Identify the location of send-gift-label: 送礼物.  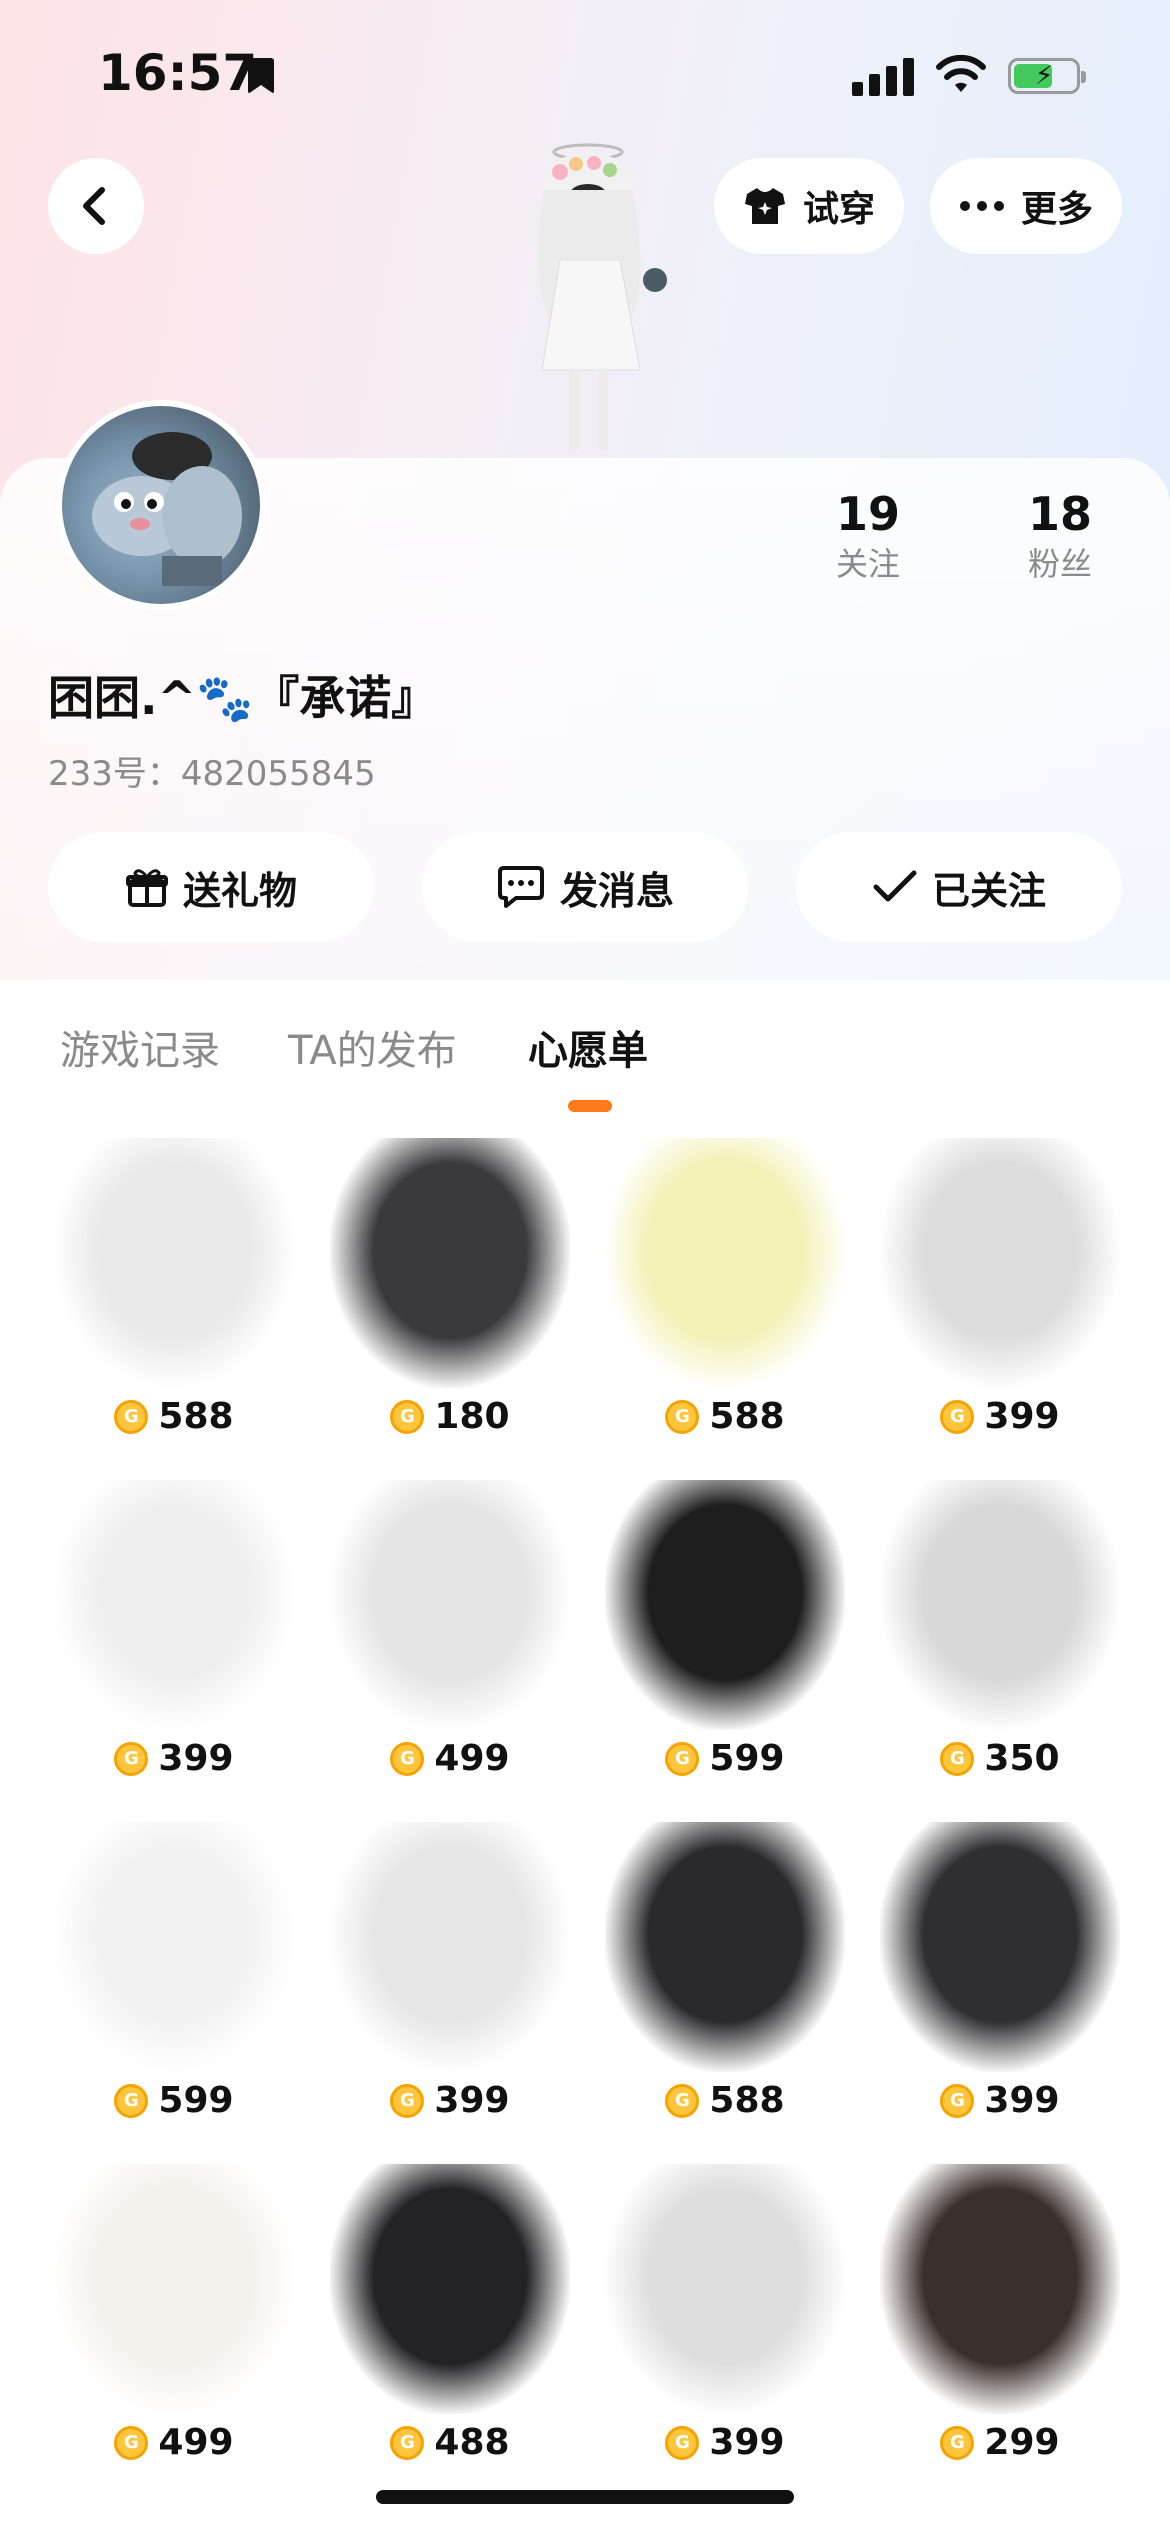
(239, 890).